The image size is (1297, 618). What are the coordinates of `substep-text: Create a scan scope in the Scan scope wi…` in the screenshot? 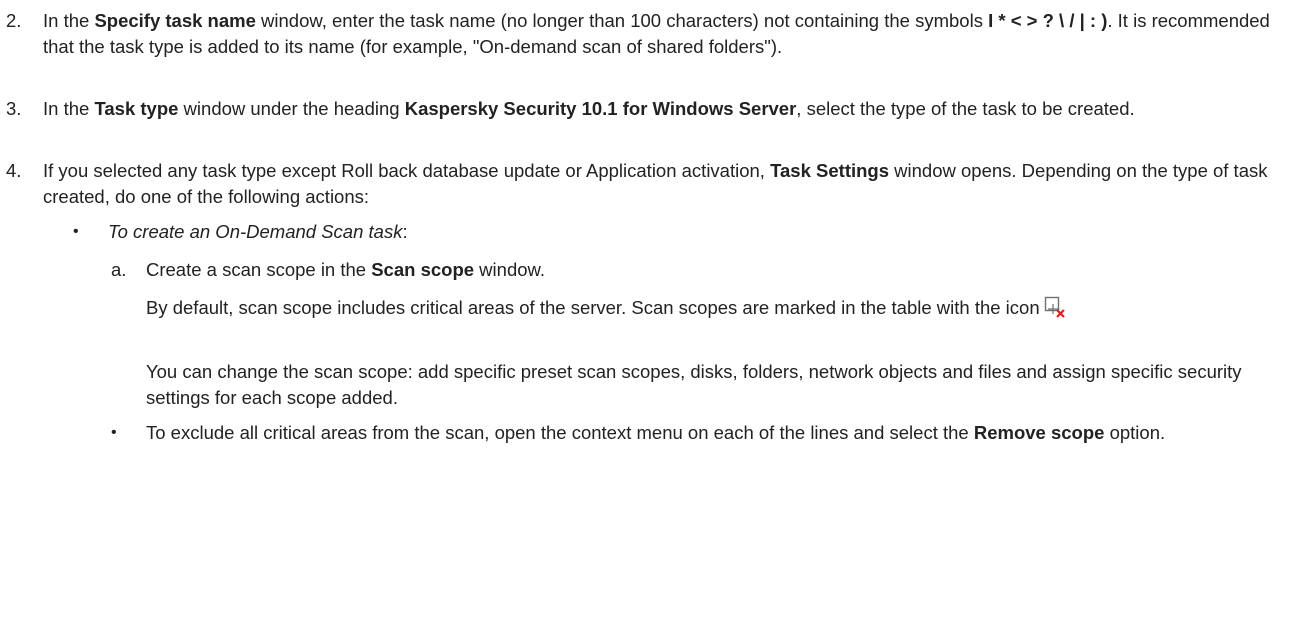 It's located at (346, 269).